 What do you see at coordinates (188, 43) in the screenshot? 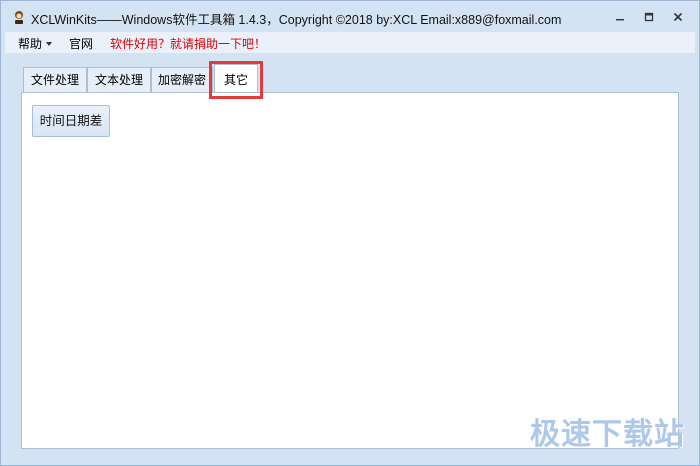
I see `menu-donate: 软件好用？就请捐助一下吧！` at bounding box center [188, 43].